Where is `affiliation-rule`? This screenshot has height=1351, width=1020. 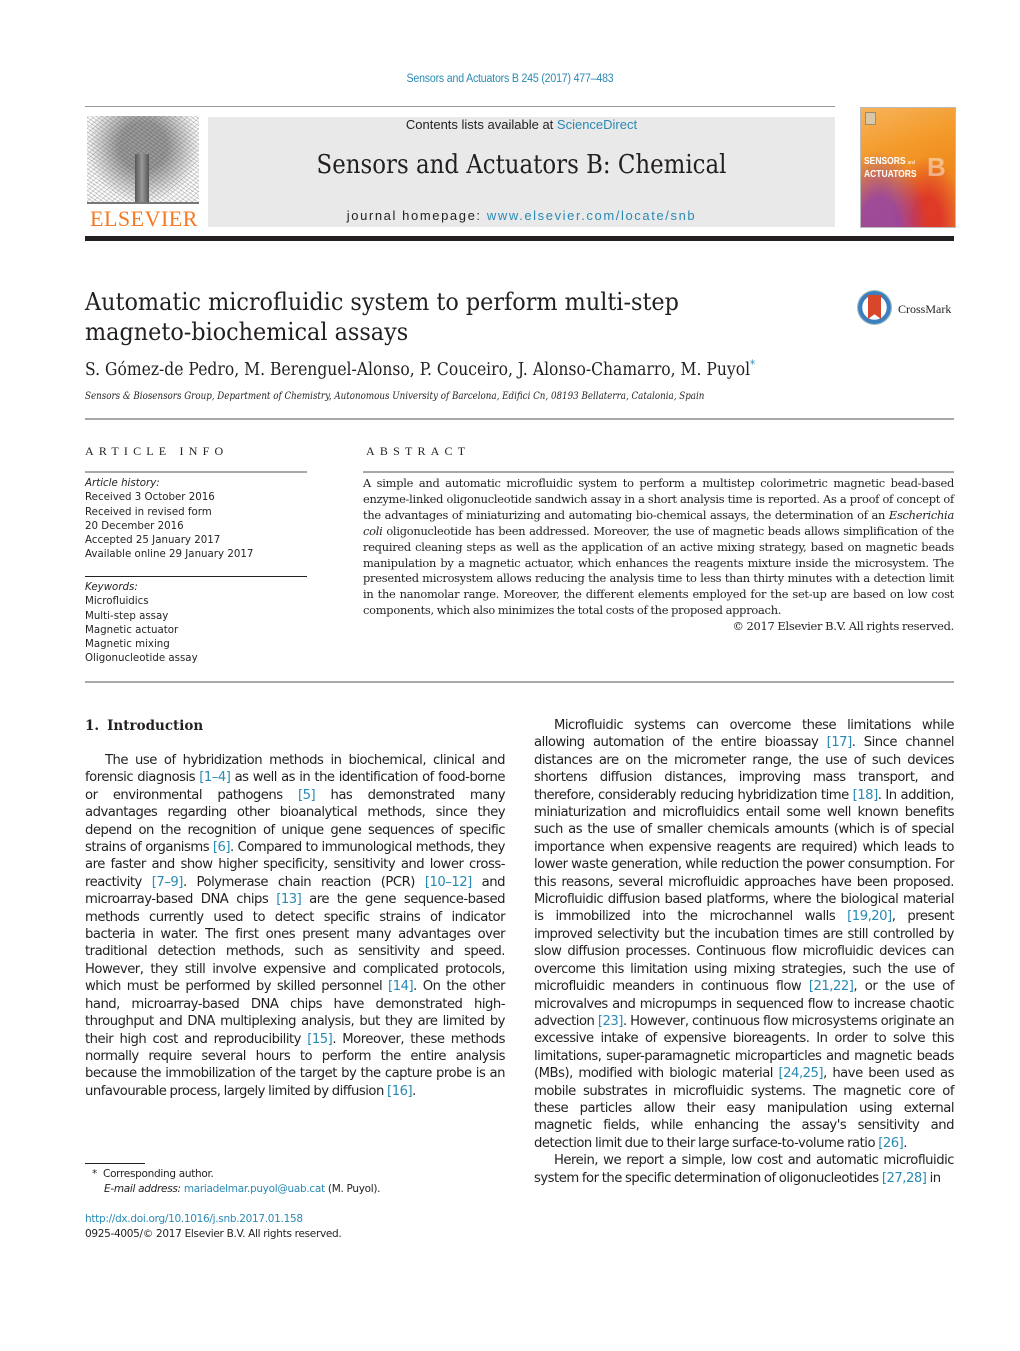
affiliation-rule is located at coordinates (519, 419).